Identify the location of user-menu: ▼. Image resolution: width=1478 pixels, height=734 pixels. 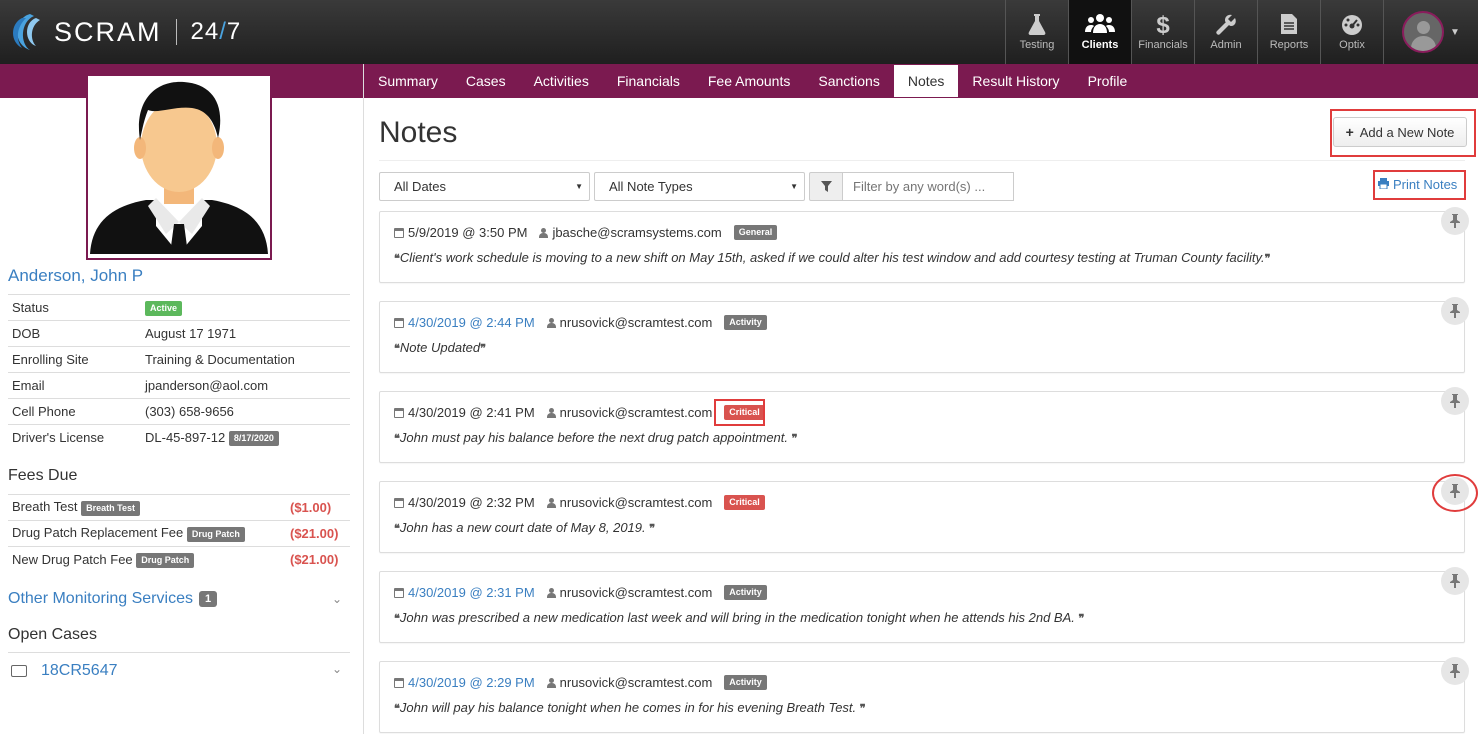
(1430, 32).